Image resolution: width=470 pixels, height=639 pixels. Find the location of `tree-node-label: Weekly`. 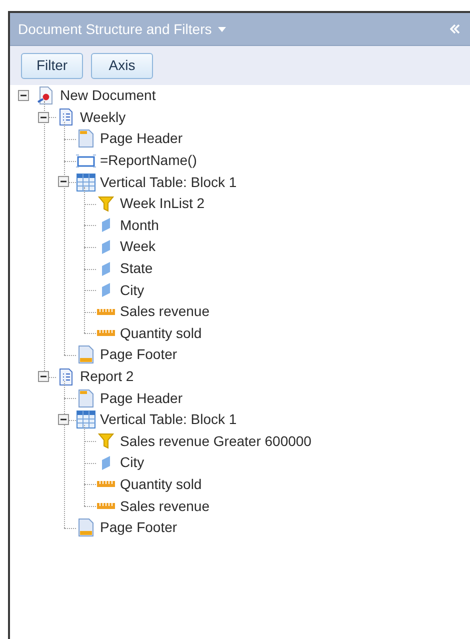

tree-node-label: Weekly is located at coordinates (103, 117).